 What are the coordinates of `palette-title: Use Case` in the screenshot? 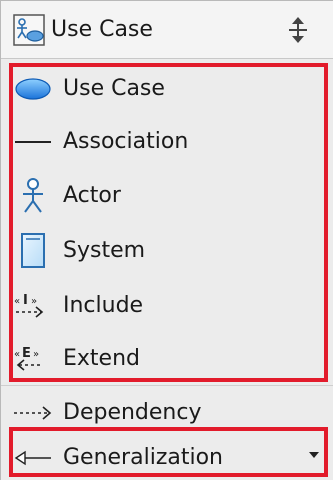 It's located at (102, 29).